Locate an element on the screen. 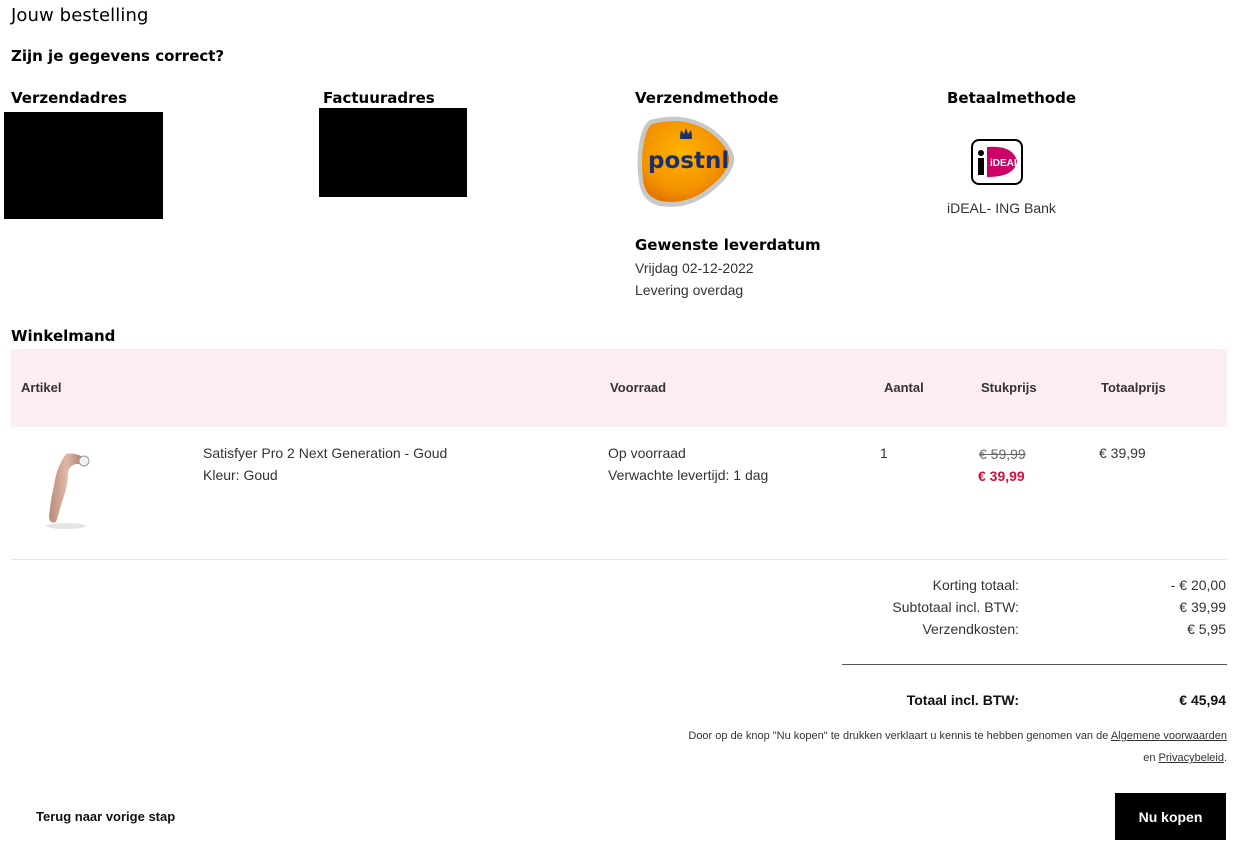  privacy-link: Privacybeleid is located at coordinates (1191, 758).